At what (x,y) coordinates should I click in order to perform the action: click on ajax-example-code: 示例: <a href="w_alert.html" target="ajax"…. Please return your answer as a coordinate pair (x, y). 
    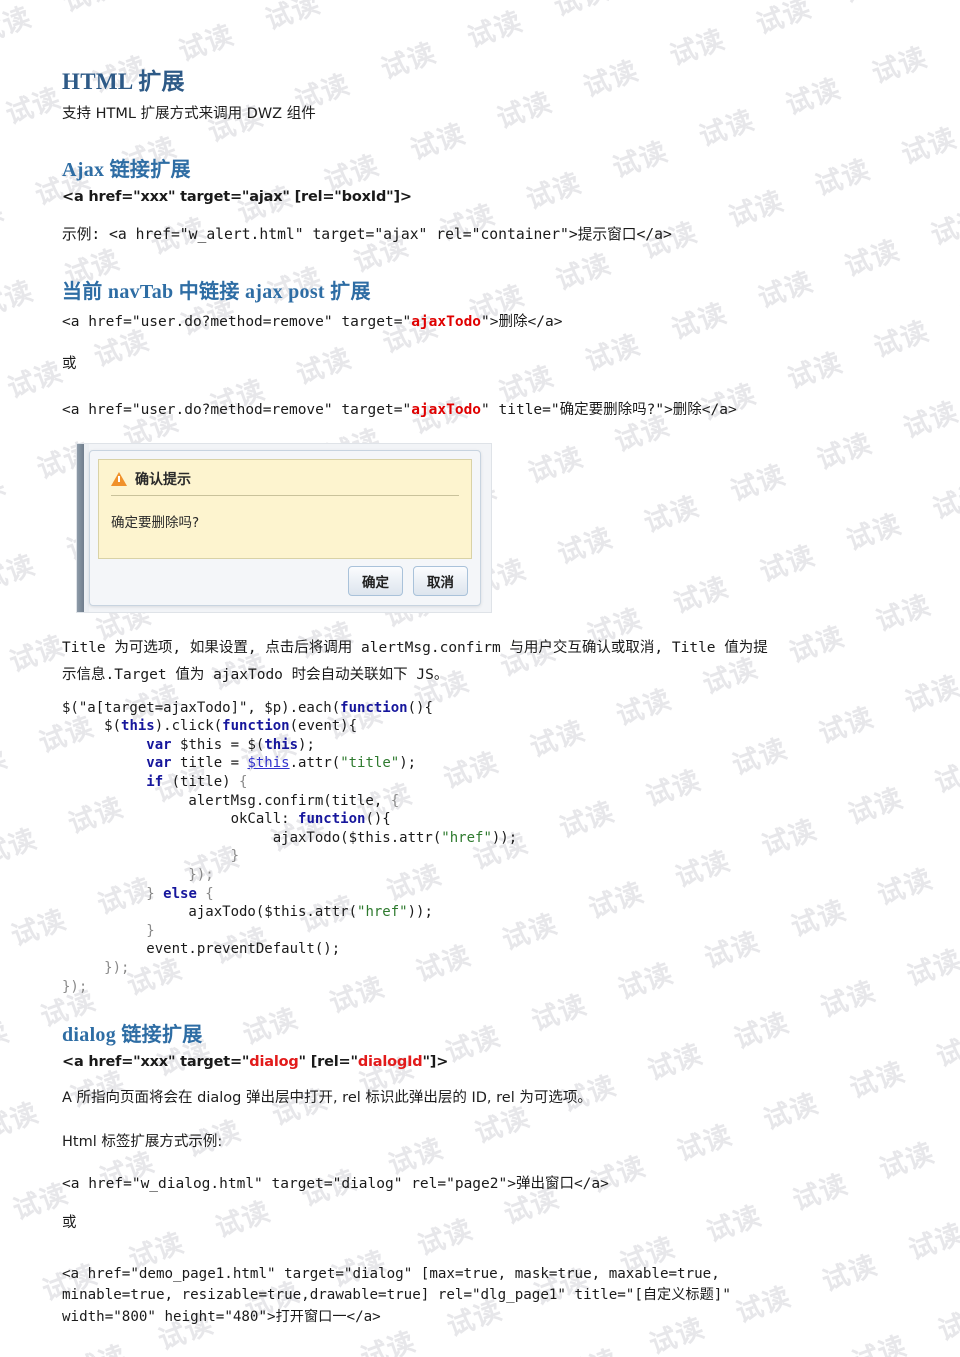
    Looking at the image, I should click on (367, 235).